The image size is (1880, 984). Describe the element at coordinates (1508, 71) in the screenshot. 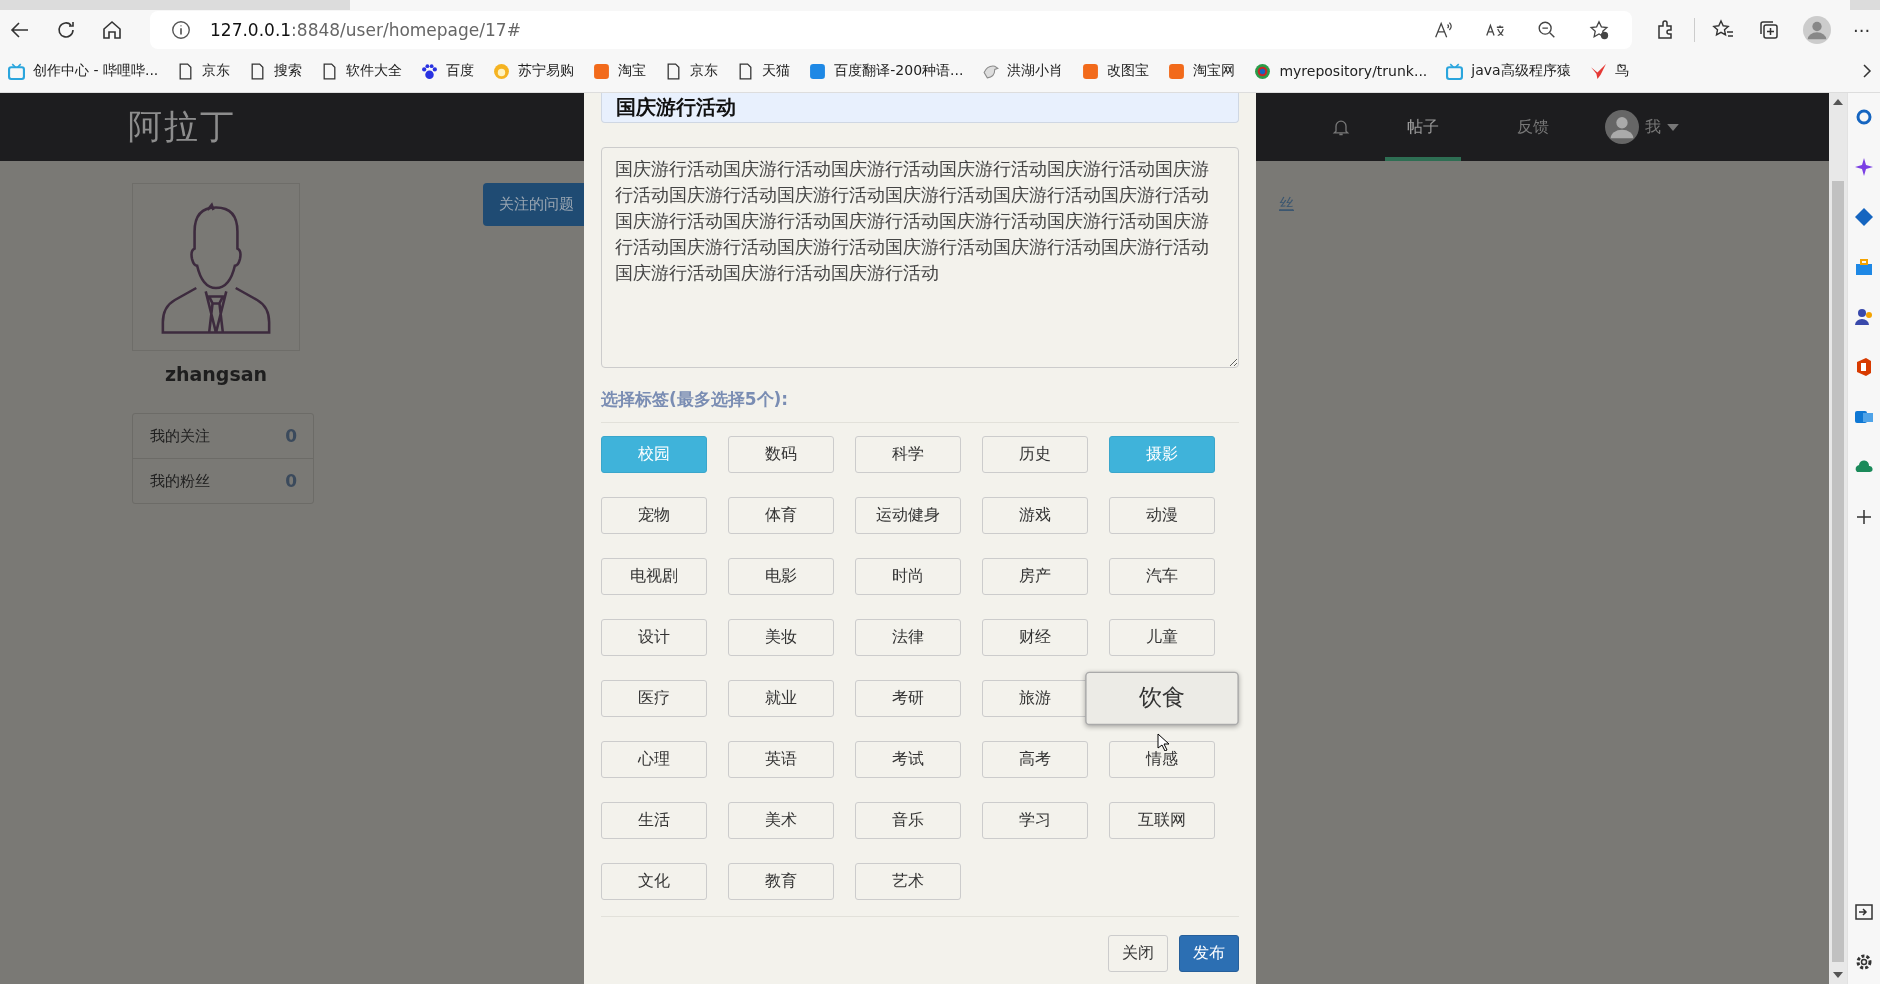

I see `bookmark: java高级程序猿` at that location.